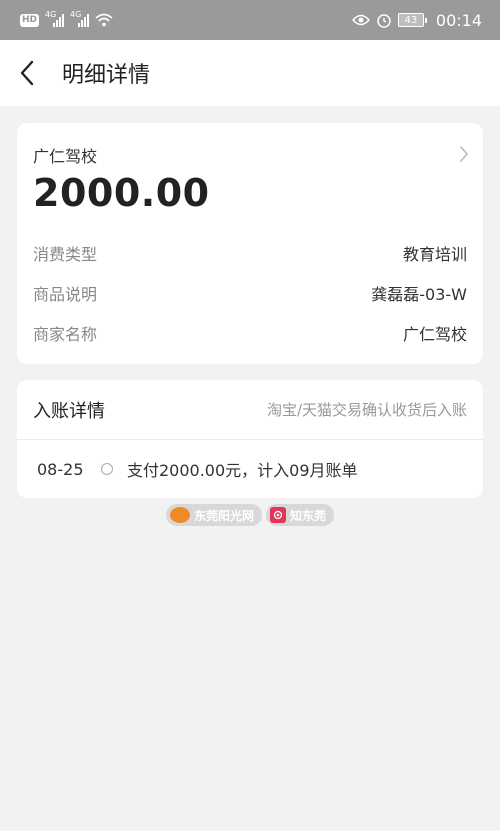  I want to click on status-left: HD 4G 4G, so click(66, 18).